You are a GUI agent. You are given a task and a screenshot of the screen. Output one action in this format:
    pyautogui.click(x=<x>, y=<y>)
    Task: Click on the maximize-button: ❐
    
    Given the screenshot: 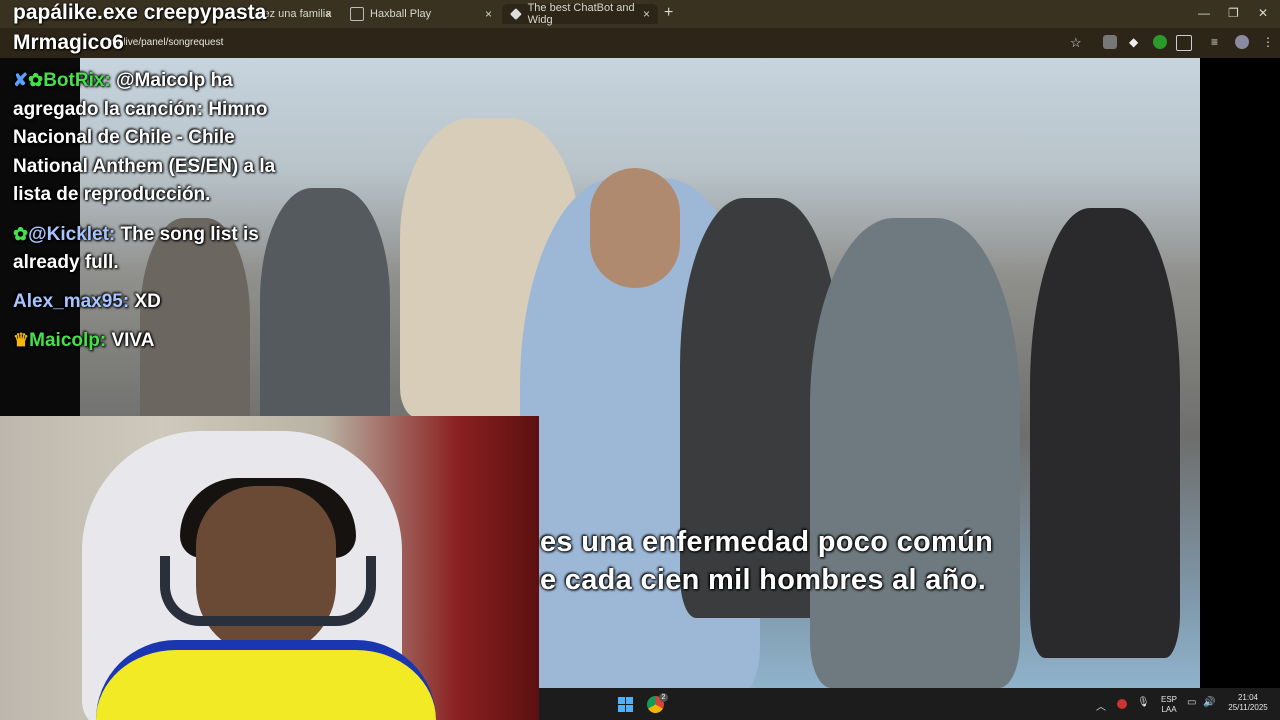 What is the action you would take?
    pyautogui.click(x=1233, y=13)
    